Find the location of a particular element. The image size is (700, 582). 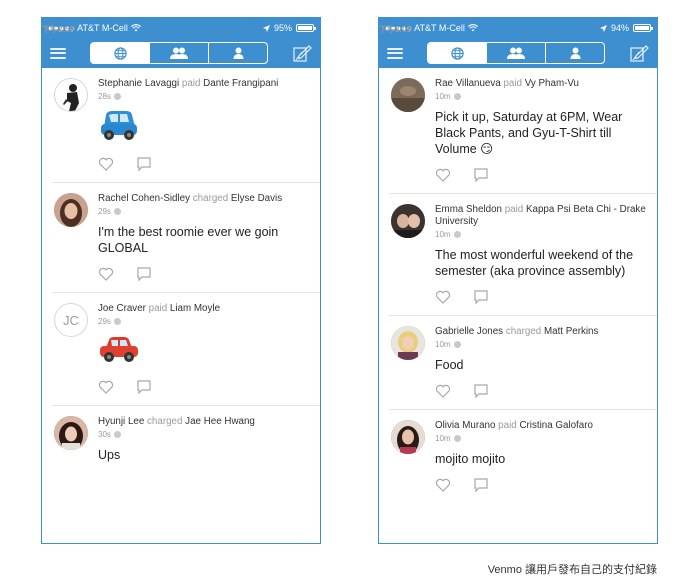

action-verb: charged is located at coordinates (210, 198).